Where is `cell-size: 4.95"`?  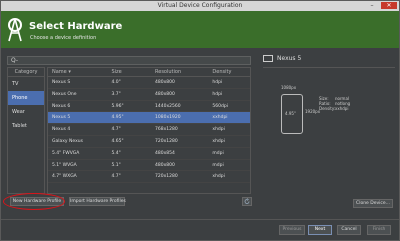
cell-size: 4.95" is located at coordinates (117, 118).